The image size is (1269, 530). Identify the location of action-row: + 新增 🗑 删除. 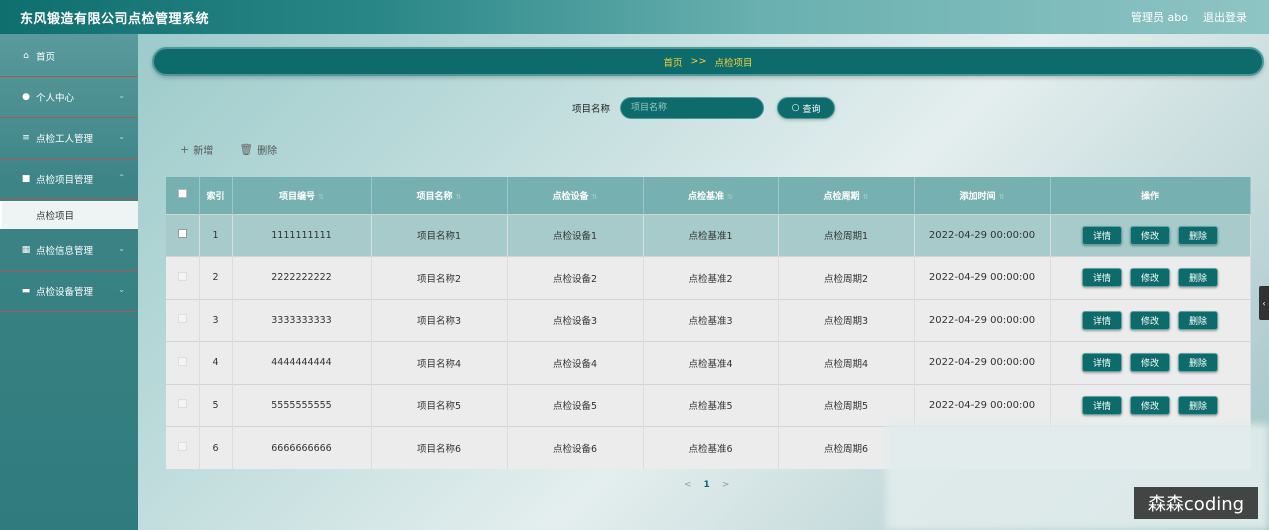
(228, 149).